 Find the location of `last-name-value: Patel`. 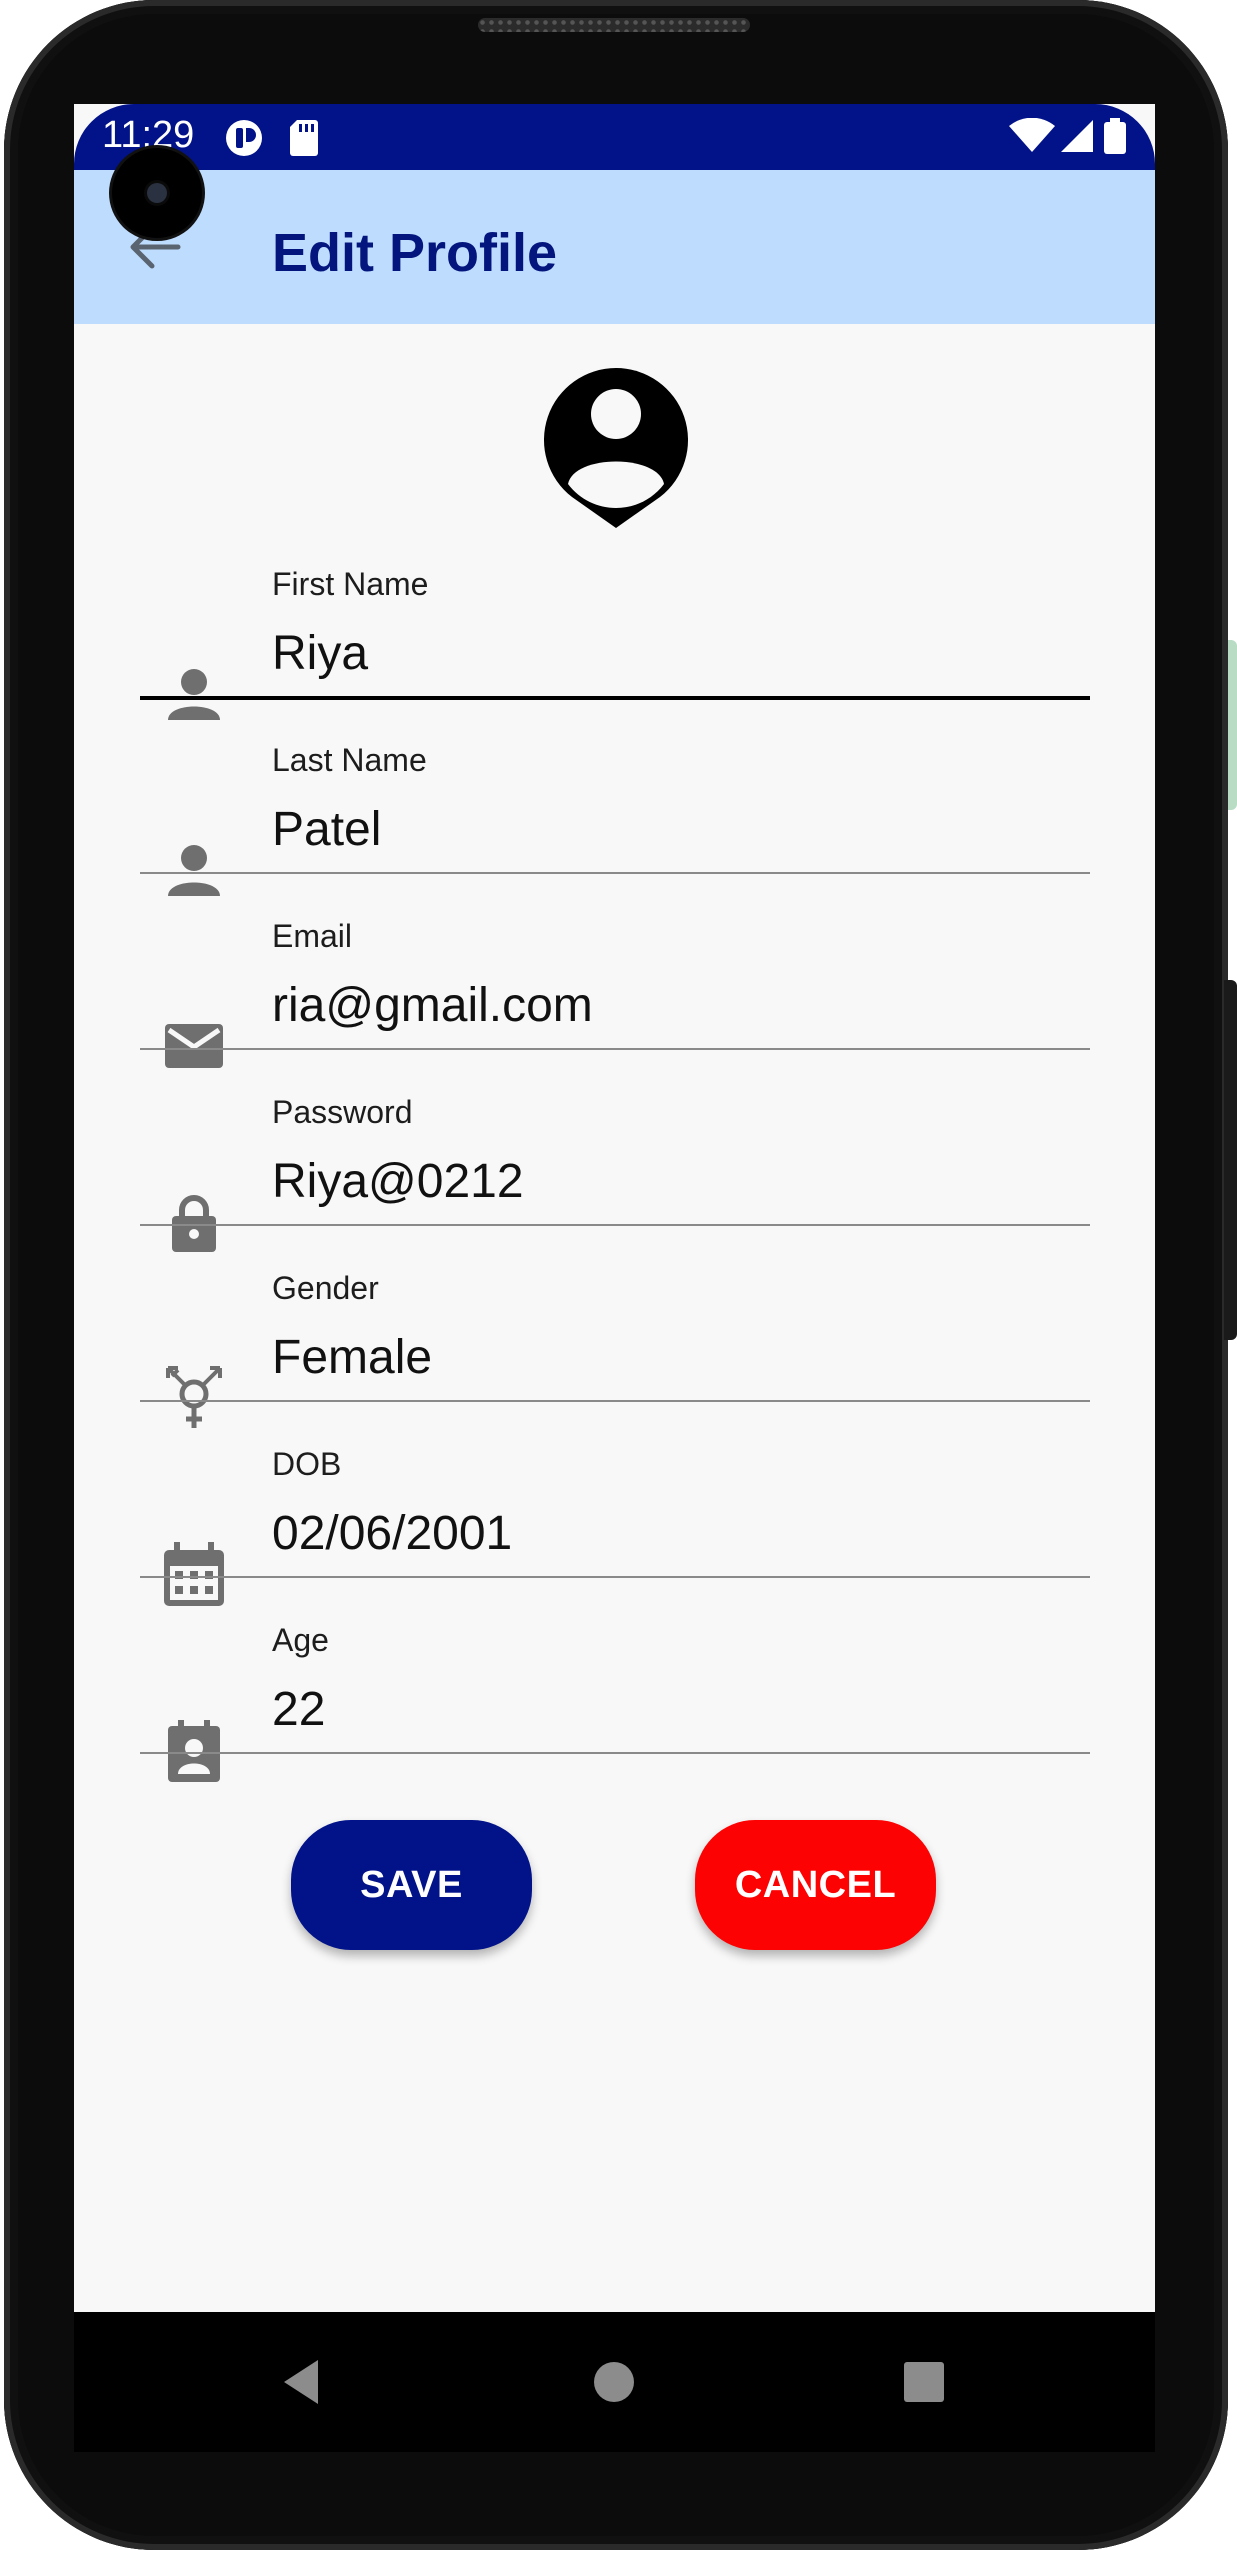

last-name-value: Patel is located at coordinates (326, 829).